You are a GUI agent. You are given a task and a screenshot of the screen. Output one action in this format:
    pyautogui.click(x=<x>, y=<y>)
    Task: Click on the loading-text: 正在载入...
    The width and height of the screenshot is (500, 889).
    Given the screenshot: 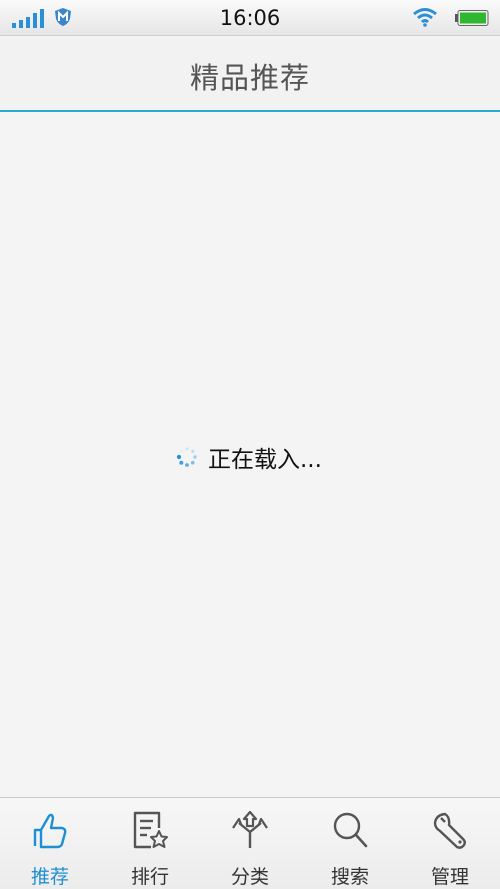 What is the action you would take?
    pyautogui.click(x=265, y=460)
    